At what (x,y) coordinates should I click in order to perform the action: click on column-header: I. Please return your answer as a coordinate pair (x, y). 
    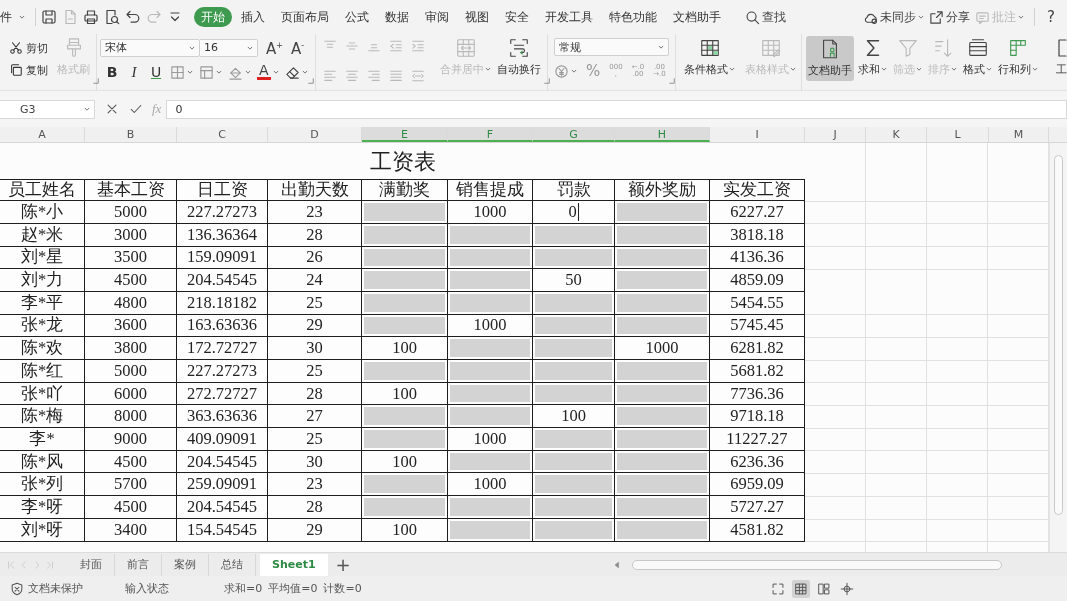
    Looking at the image, I should click on (757, 134).